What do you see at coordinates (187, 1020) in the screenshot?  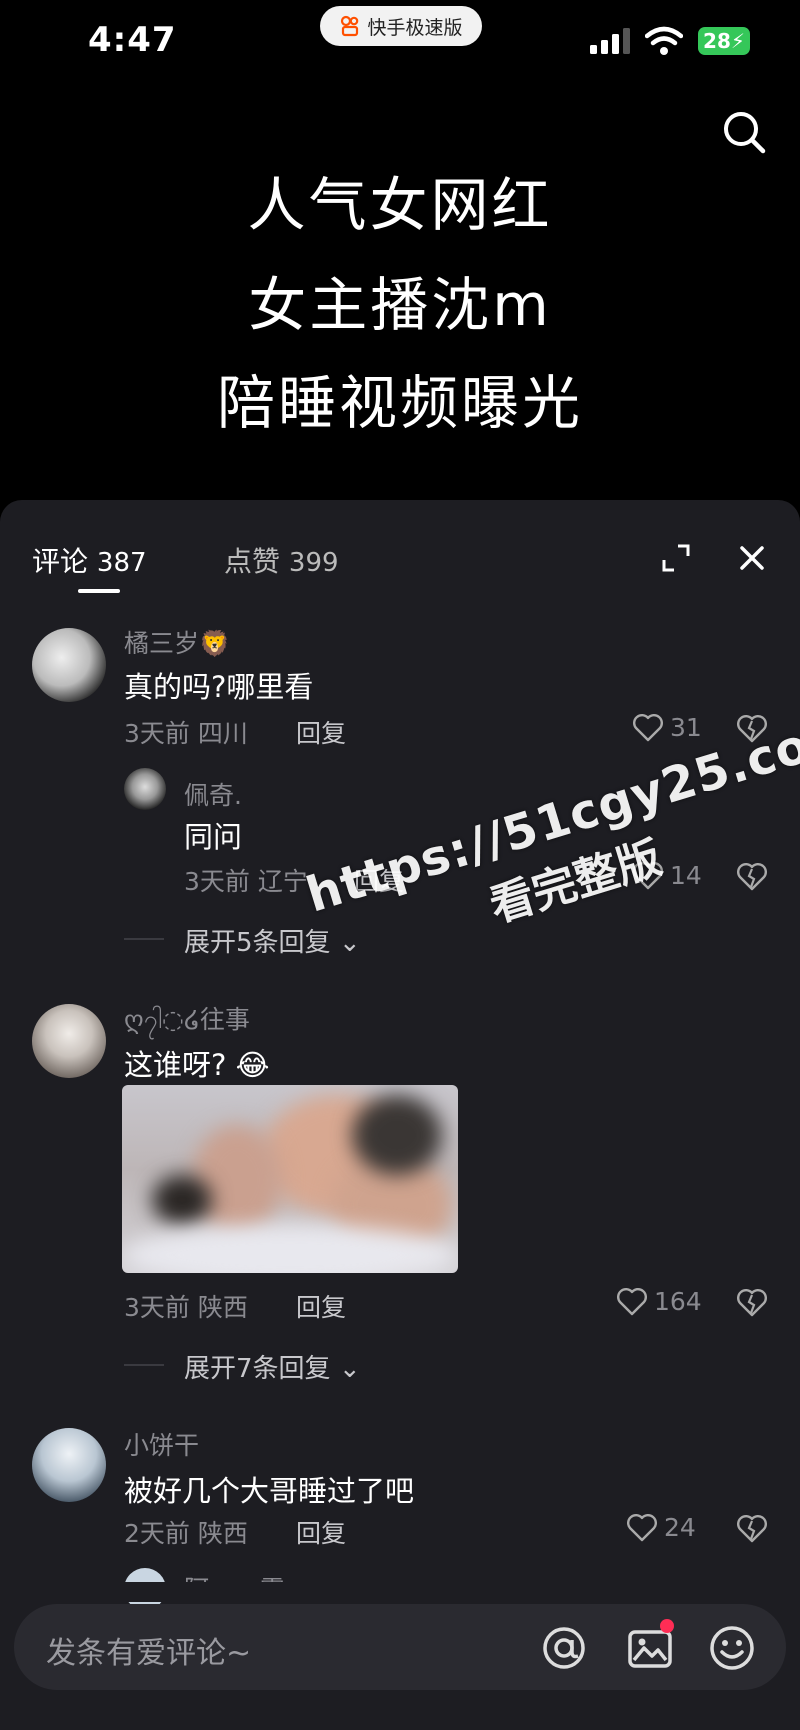 I see `comment-username: ღ၇ါ◌໒往事` at bounding box center [187, 1020].